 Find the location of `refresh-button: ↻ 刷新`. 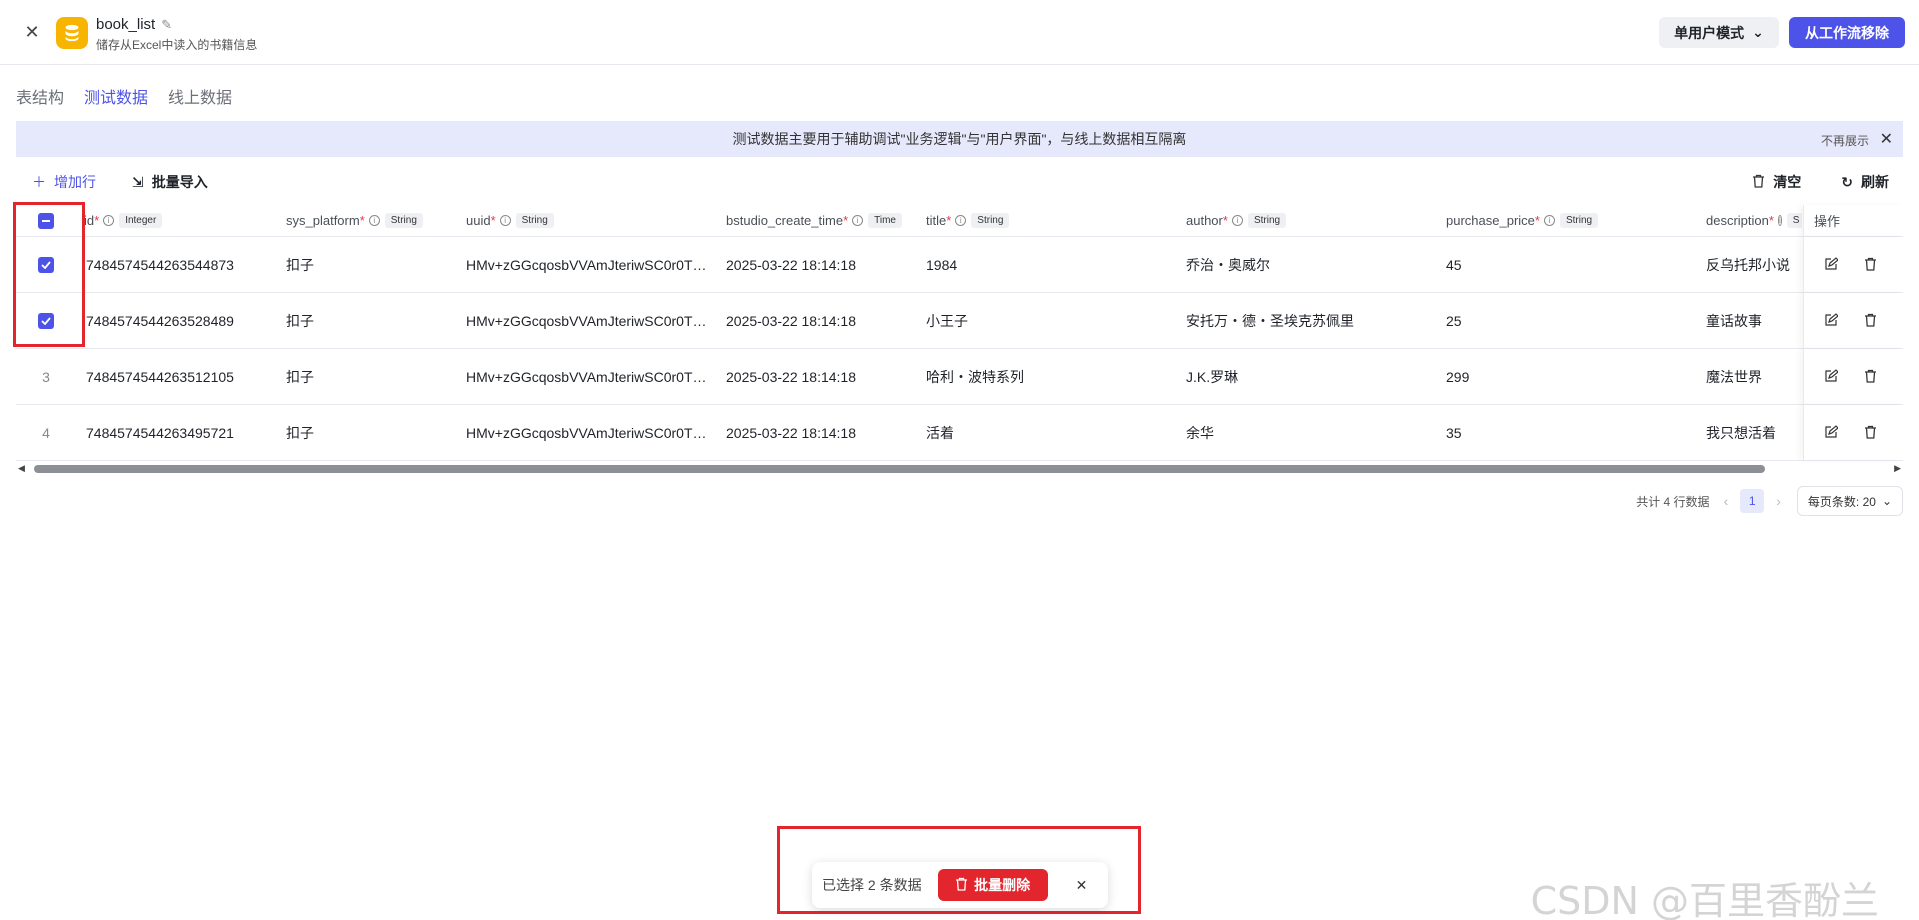

refresh-button: ↻ 刷新 is located at coordinates (1865, 182).